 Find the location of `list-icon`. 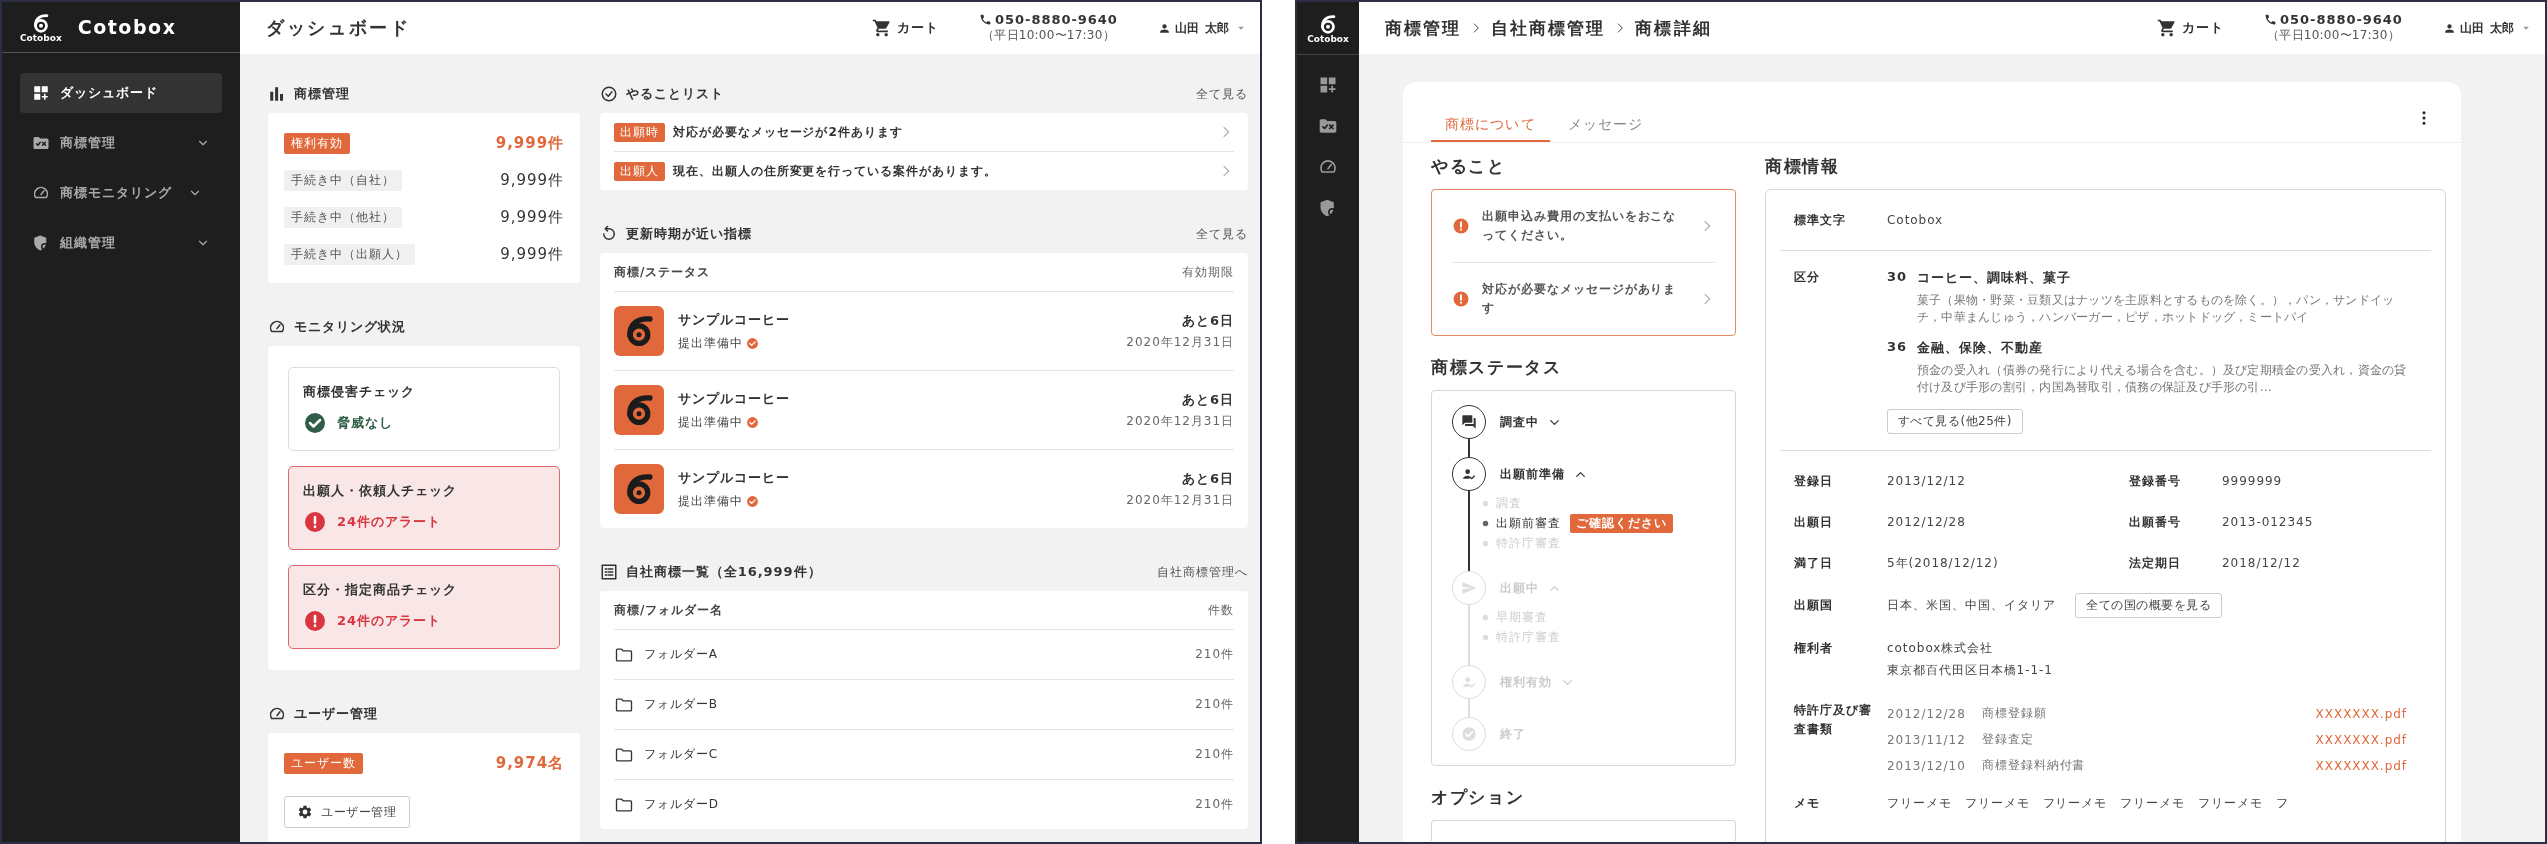

list-icon is located at coordinates (609, 572).